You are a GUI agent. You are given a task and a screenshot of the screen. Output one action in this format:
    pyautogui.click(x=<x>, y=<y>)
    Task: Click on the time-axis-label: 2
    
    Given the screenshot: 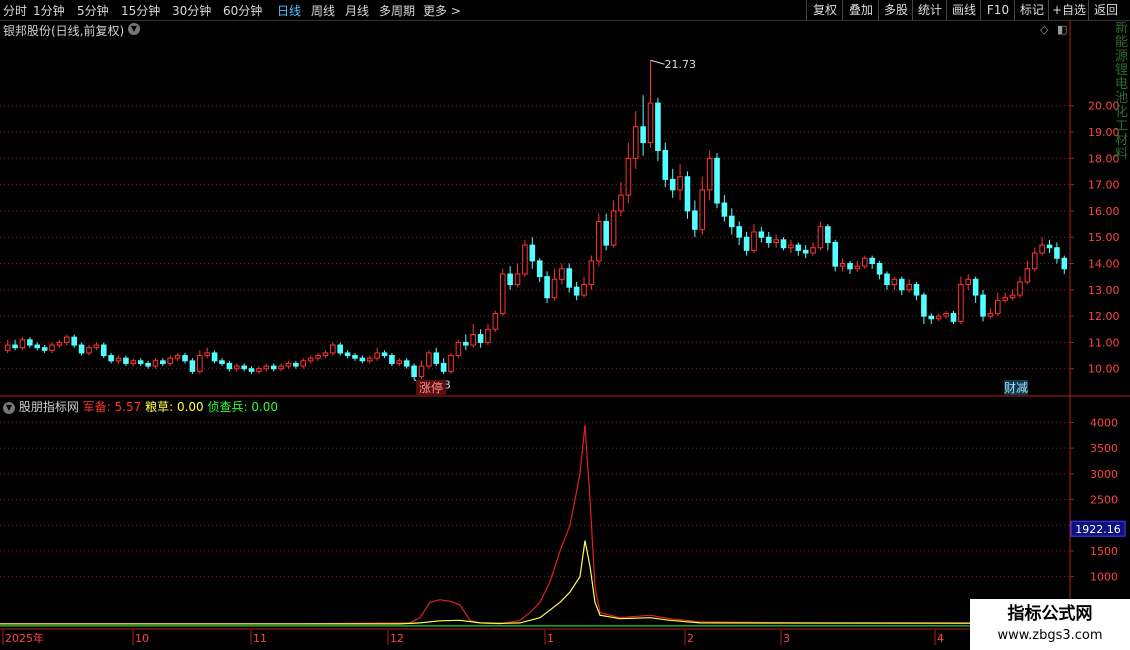 What is the action you would take?
    pyautogui.click(x=690, y=638)
    